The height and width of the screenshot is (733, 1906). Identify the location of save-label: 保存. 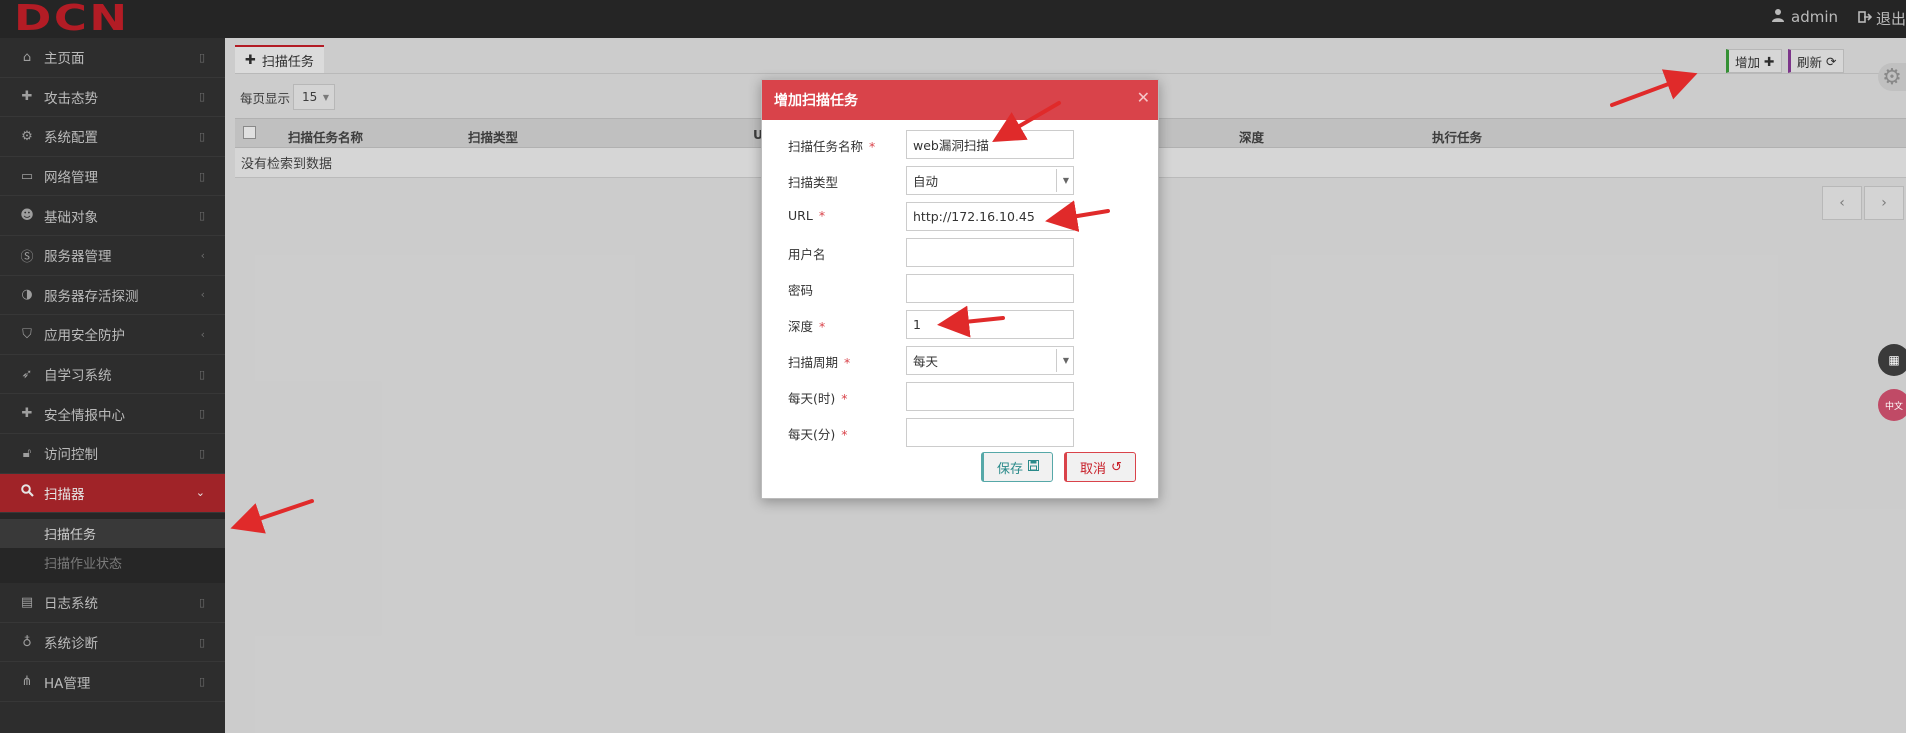
(1009, 469).